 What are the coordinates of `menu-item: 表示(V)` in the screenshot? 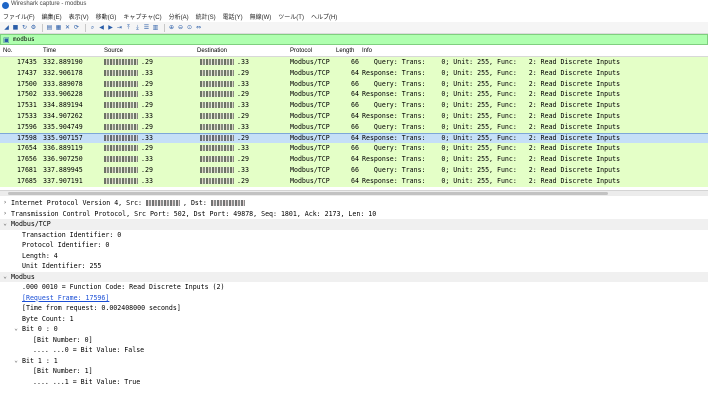 It's located at (79, 16).